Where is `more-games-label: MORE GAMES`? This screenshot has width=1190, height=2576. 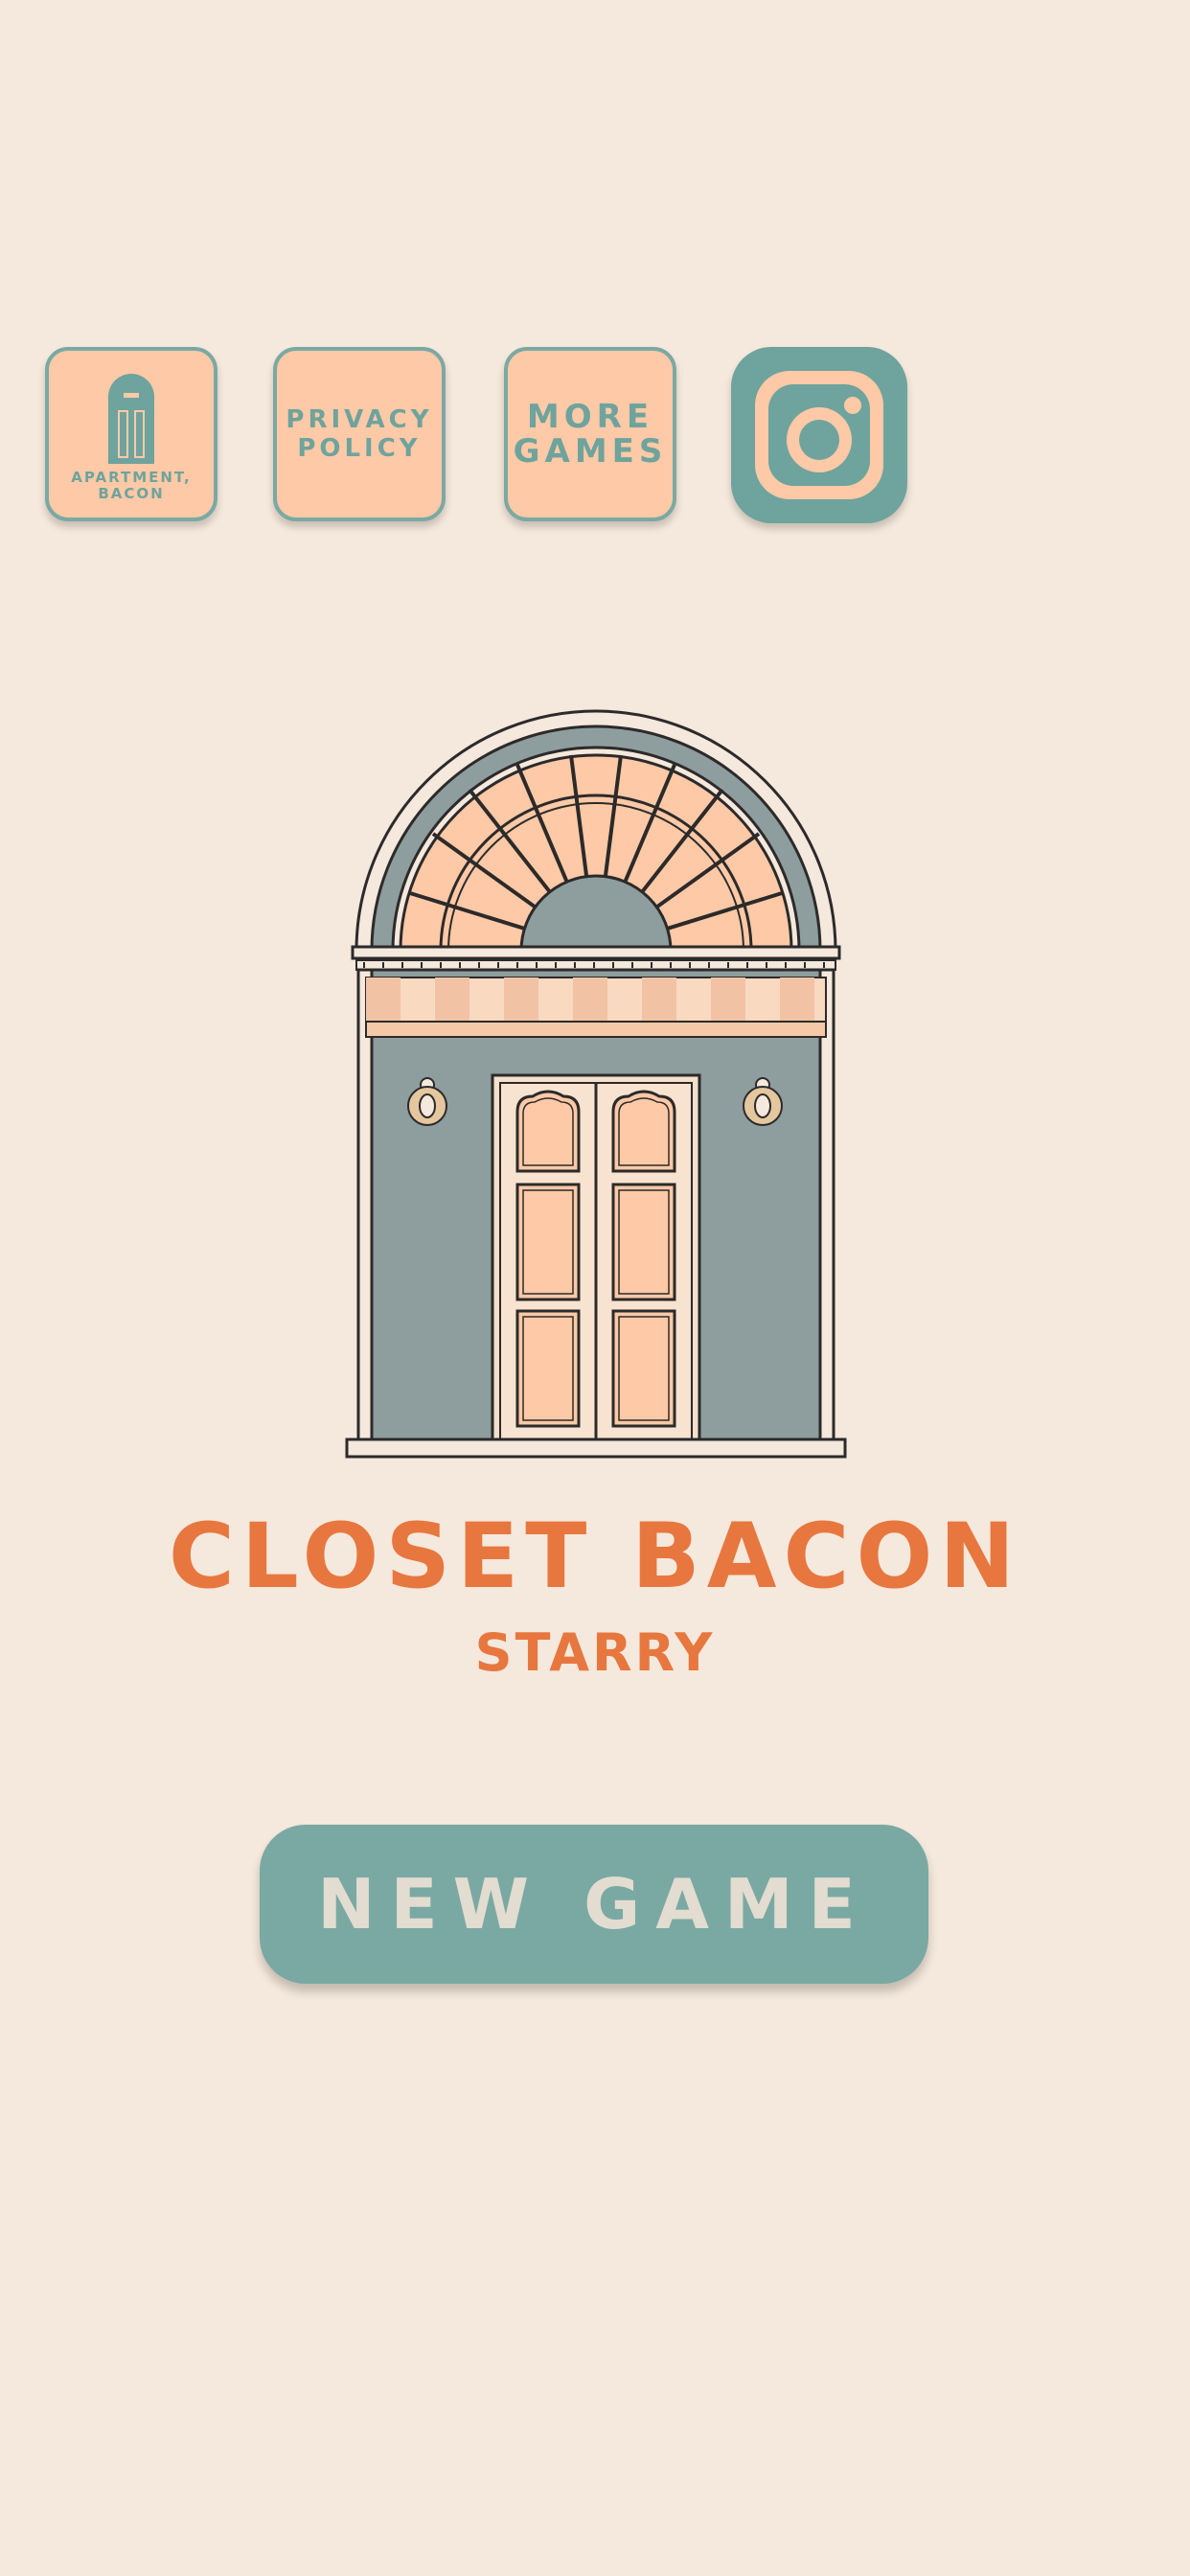 more-games-label: MORE GAMES is located at coordinates (590, 434).